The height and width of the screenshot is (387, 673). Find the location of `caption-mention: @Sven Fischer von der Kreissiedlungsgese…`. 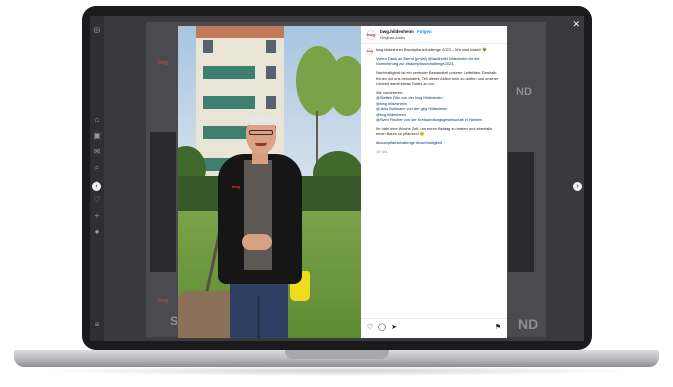

caption-mention: @Sven Fischer von der Kreissiedlungsgese… is located at coordinates (438, 119).